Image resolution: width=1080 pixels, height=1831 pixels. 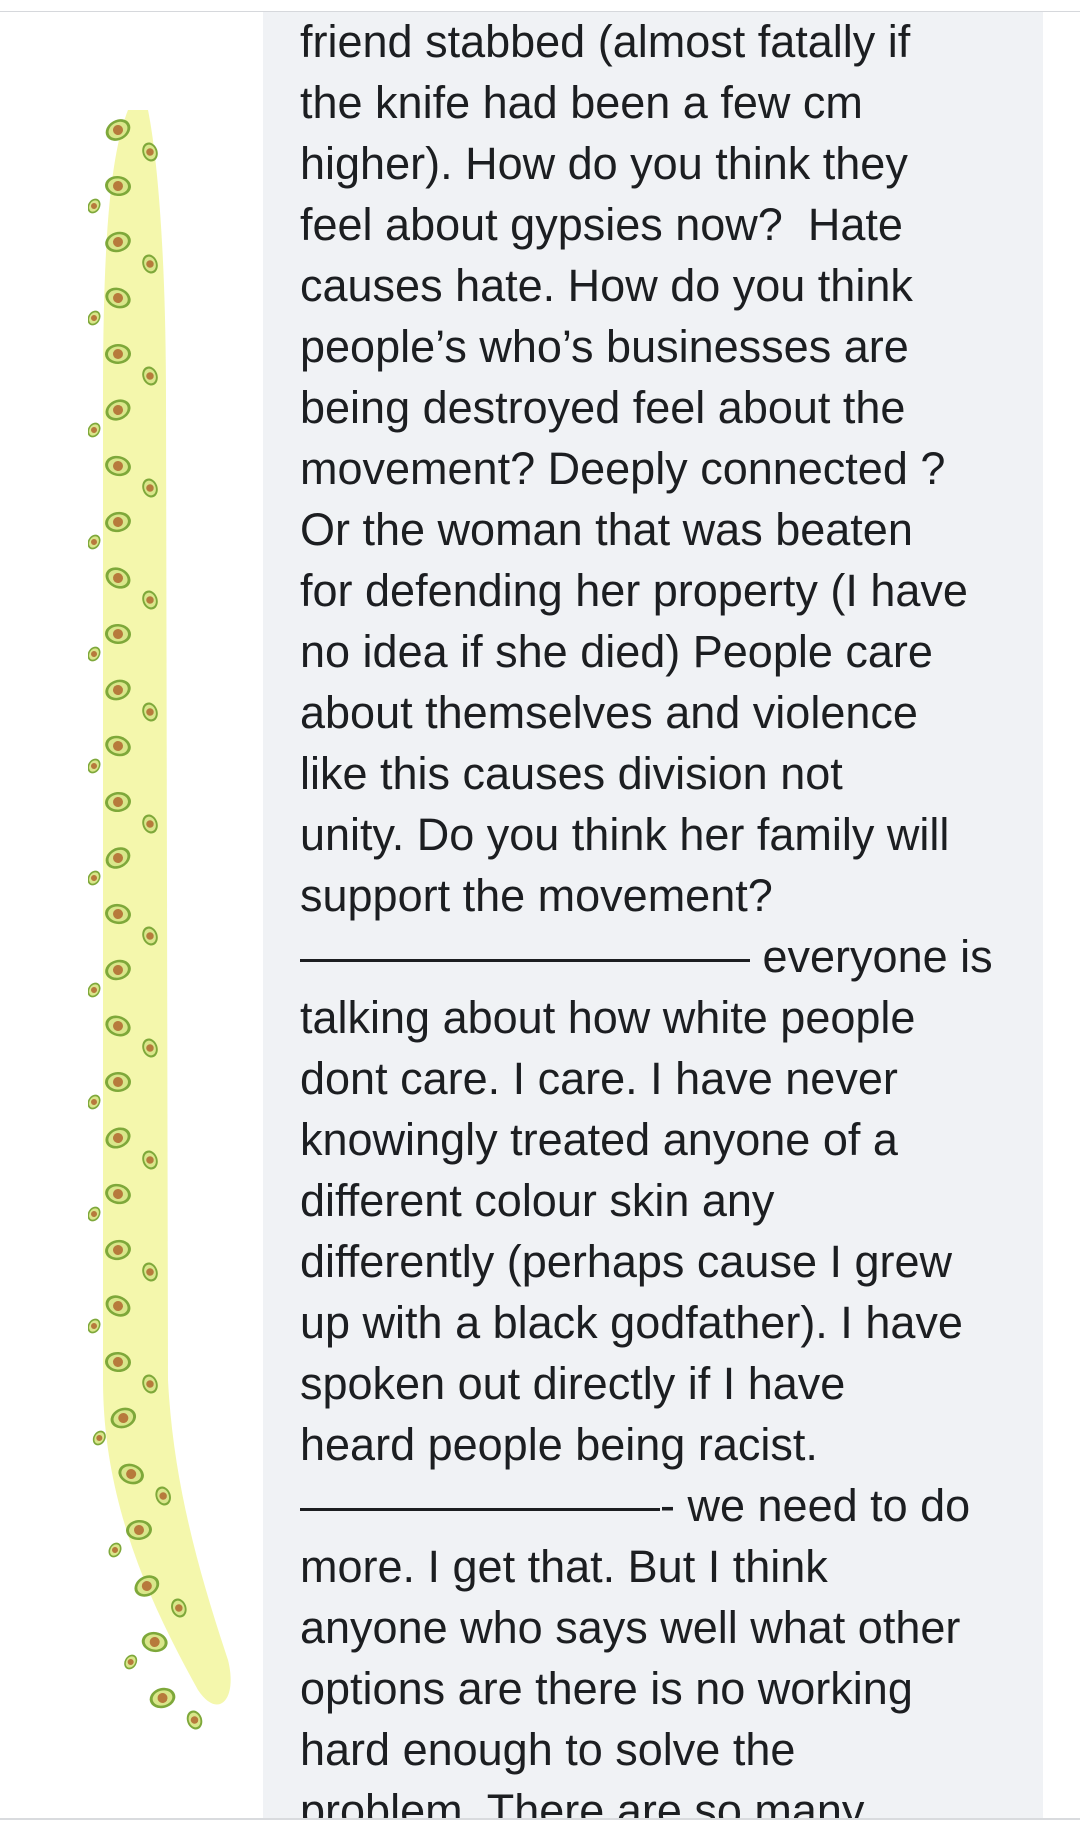 What do you see at coordinates (608, 1017) in the screenshot?
I see `comment-line: talking about how white people` at bounding box center [608, 1017].